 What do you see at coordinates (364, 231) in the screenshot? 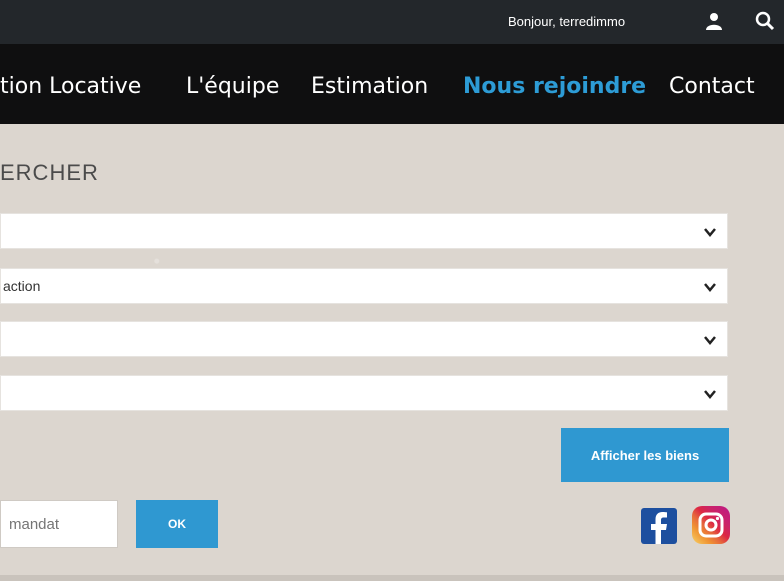
I see `select-type` at bounding box center [364, 231].